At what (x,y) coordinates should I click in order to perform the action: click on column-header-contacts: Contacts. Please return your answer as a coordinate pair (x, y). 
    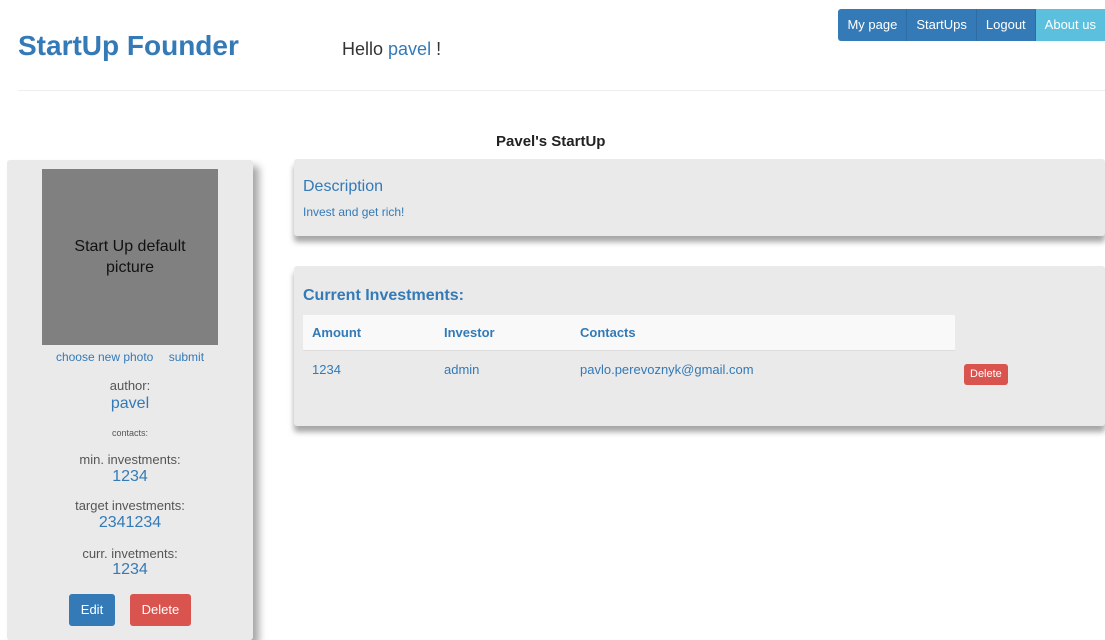
    Looking at the image, I should click on (763, 333).